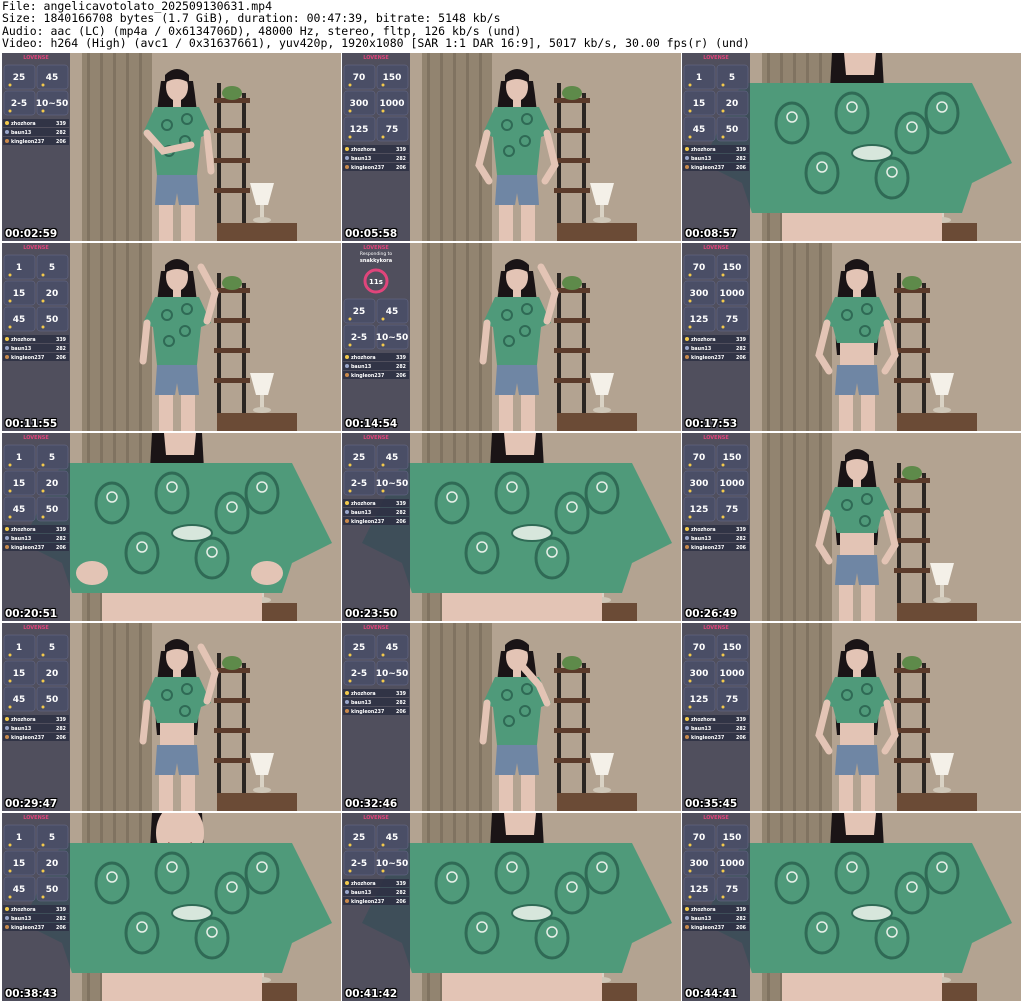 The width and height of the screenshot is (1024, 1003). I want to click on tip-level-value: 10~50, so click(392, 864).